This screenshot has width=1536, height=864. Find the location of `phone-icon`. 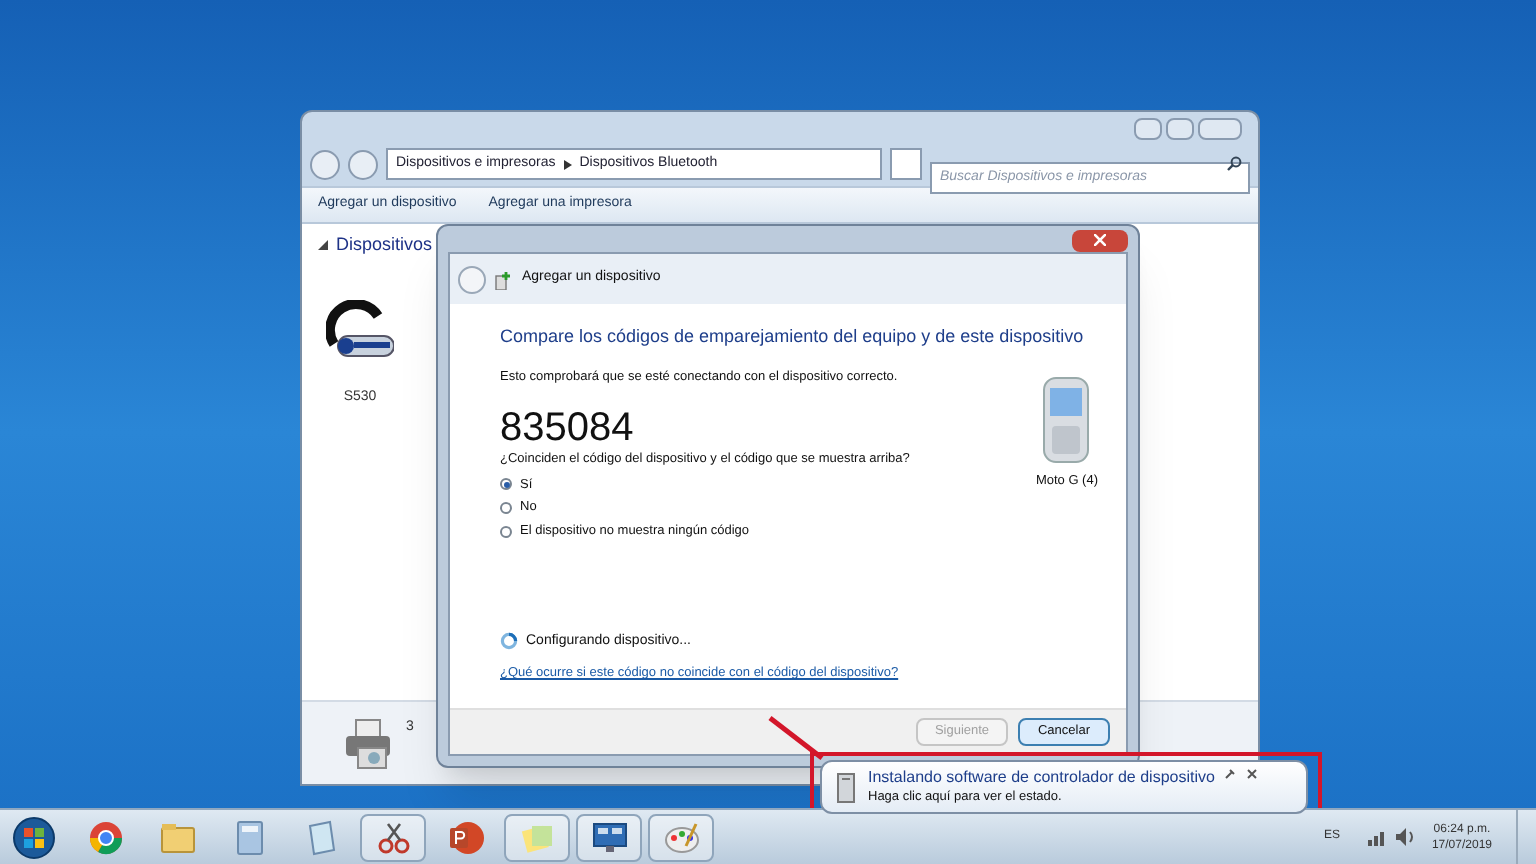

phone-icon is located at coordinates (1066, 420).